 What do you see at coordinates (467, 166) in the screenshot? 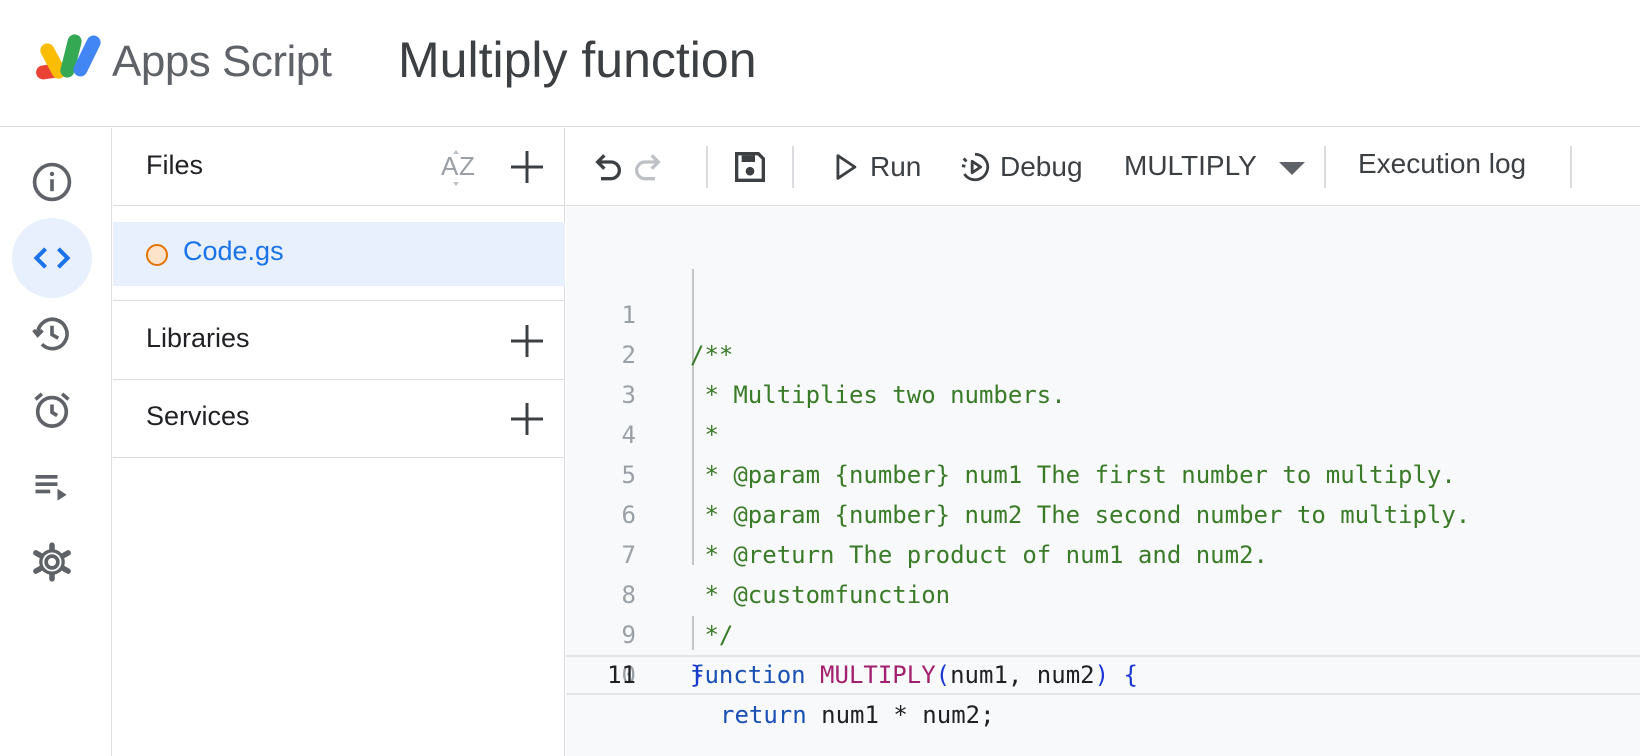
I see `svg-text: Z` at bounding box center [467, 166].